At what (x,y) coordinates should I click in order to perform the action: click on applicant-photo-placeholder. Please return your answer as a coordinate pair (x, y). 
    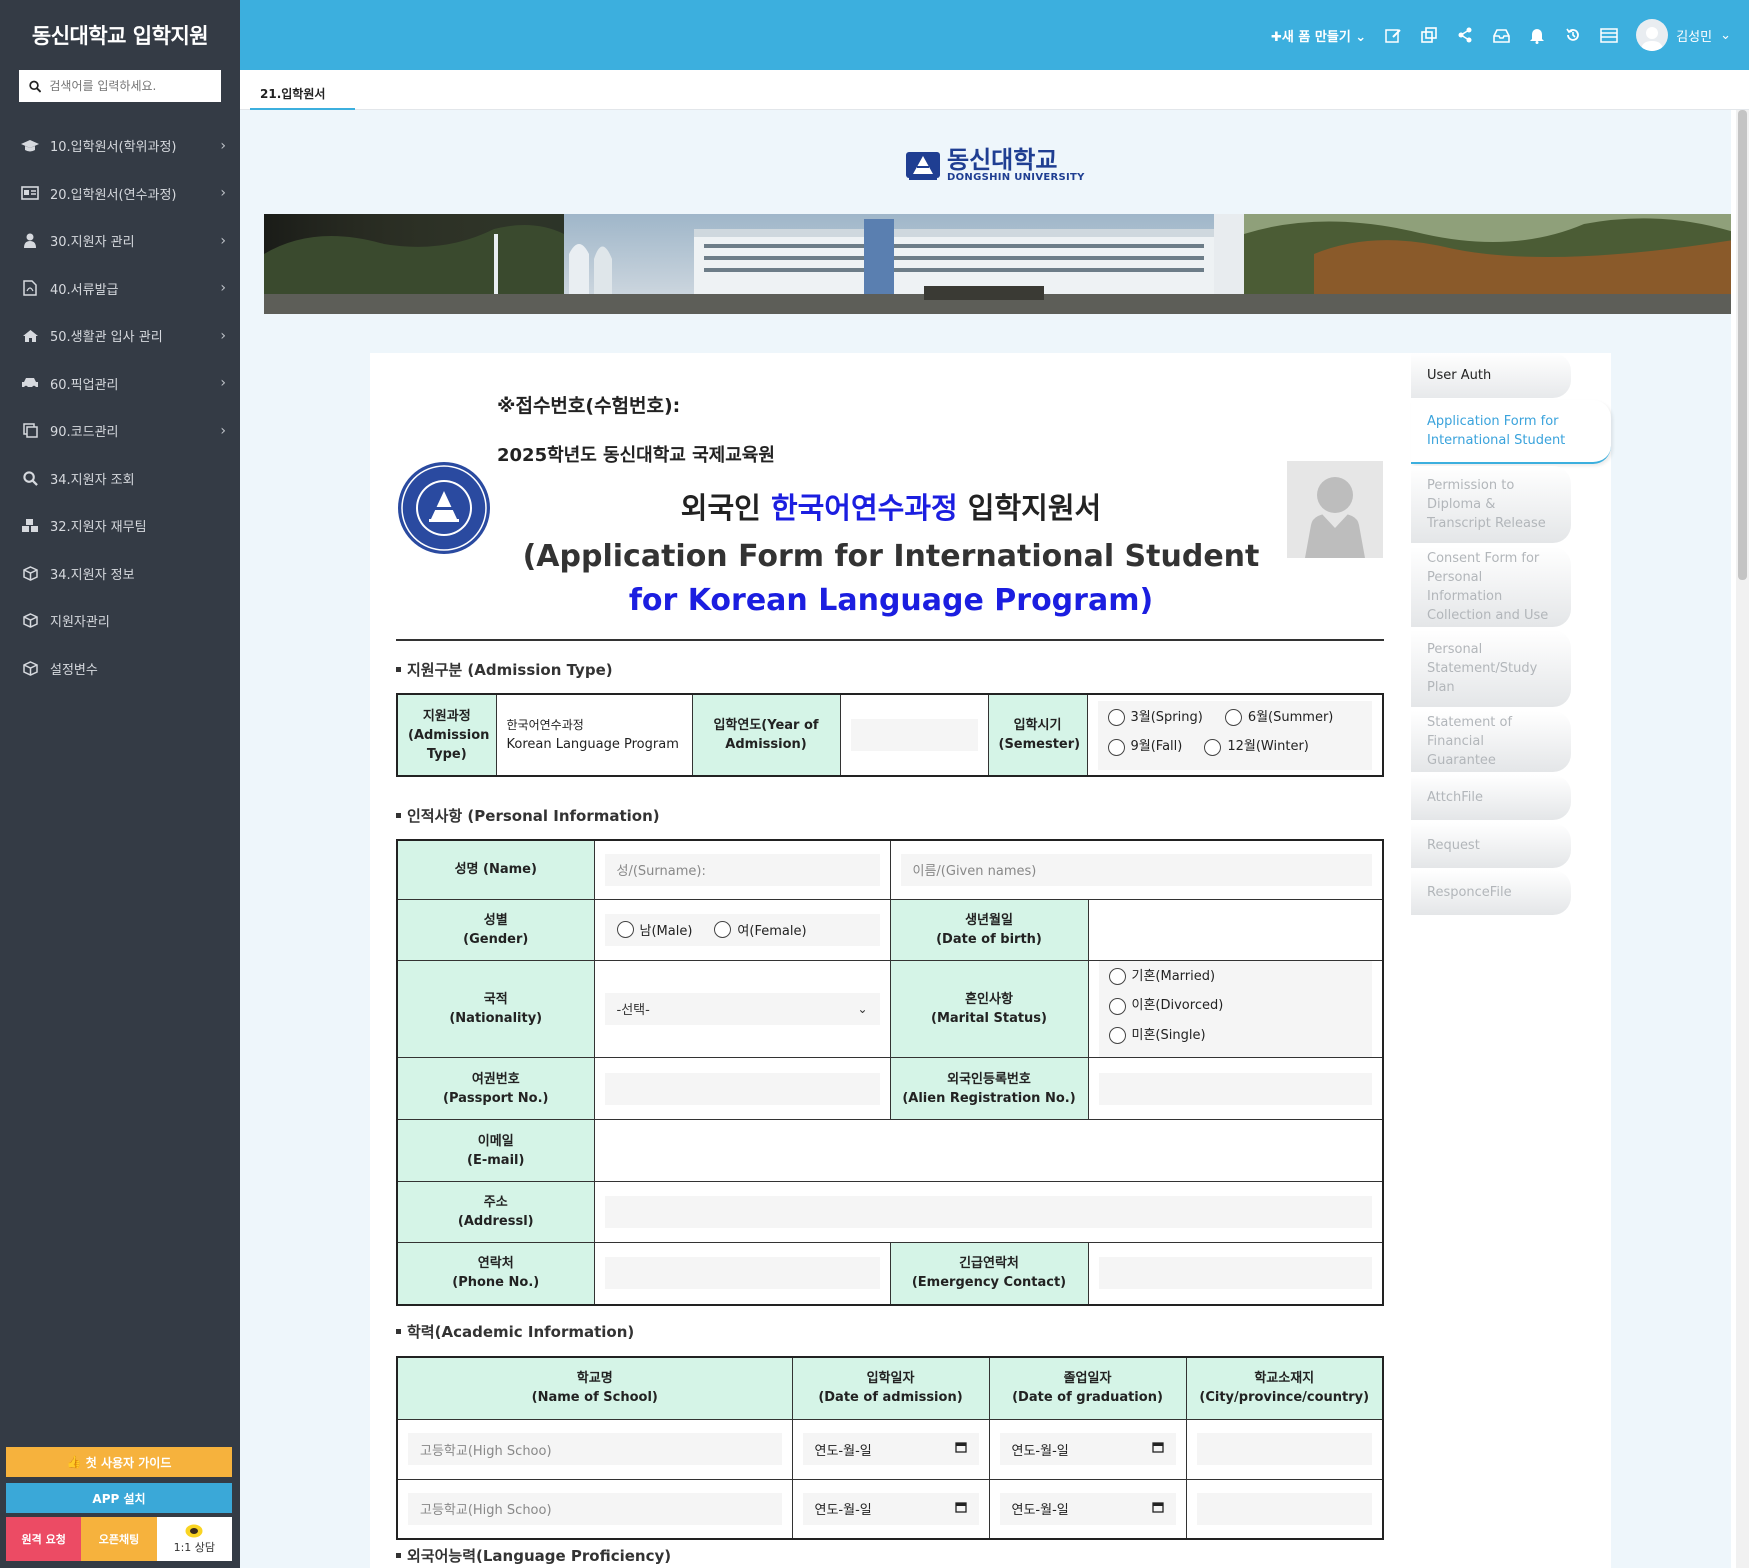
    Looking at the image, I should click on (1335, 509).